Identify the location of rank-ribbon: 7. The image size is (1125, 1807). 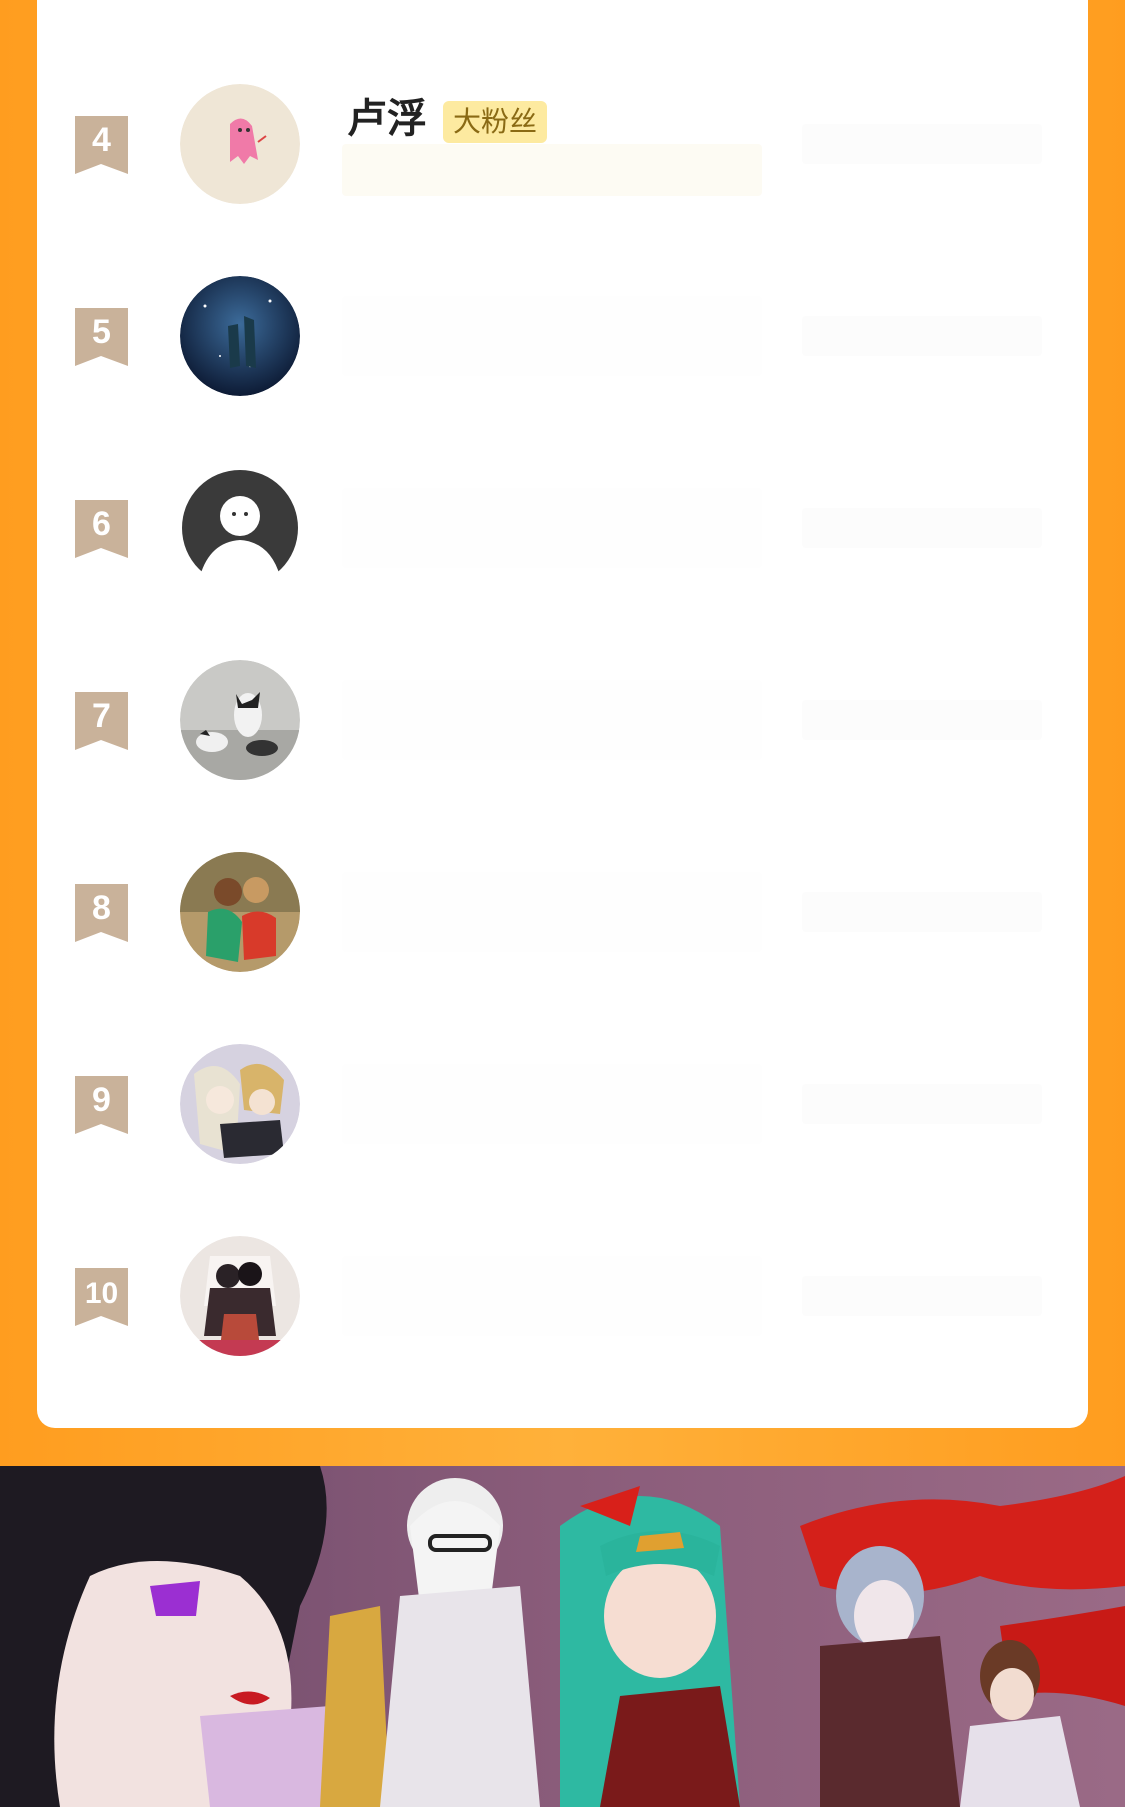
(101, 722).